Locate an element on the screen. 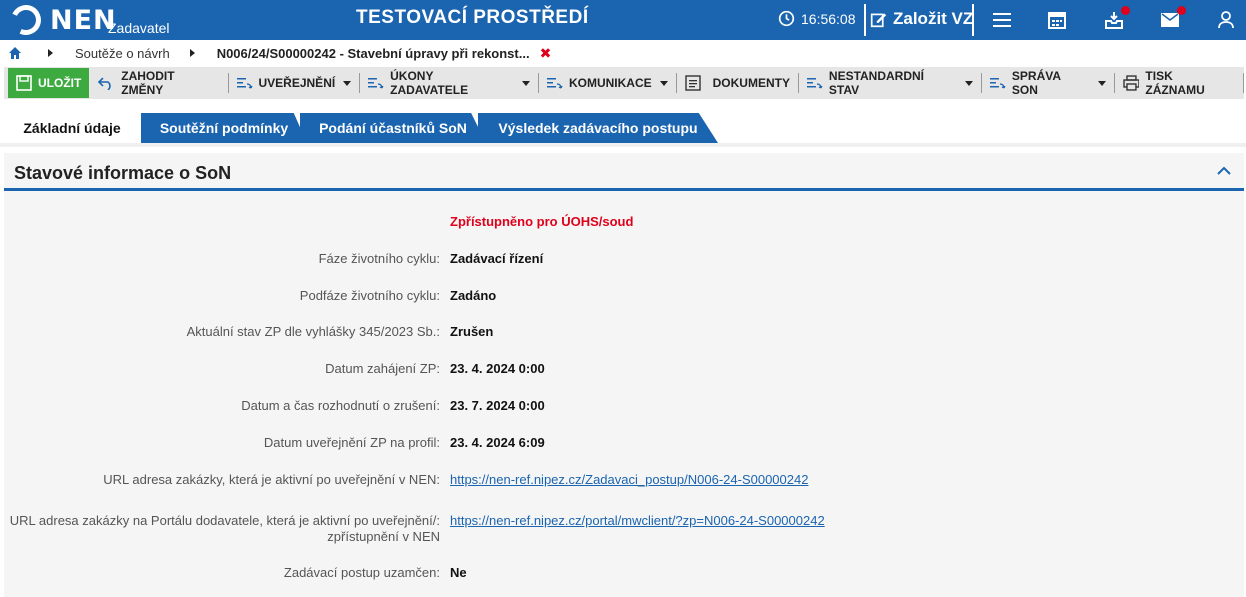 This screenshot has height=597, width=1246. section-title: Stavové informace o SoN is located at coordinates (123, 173).